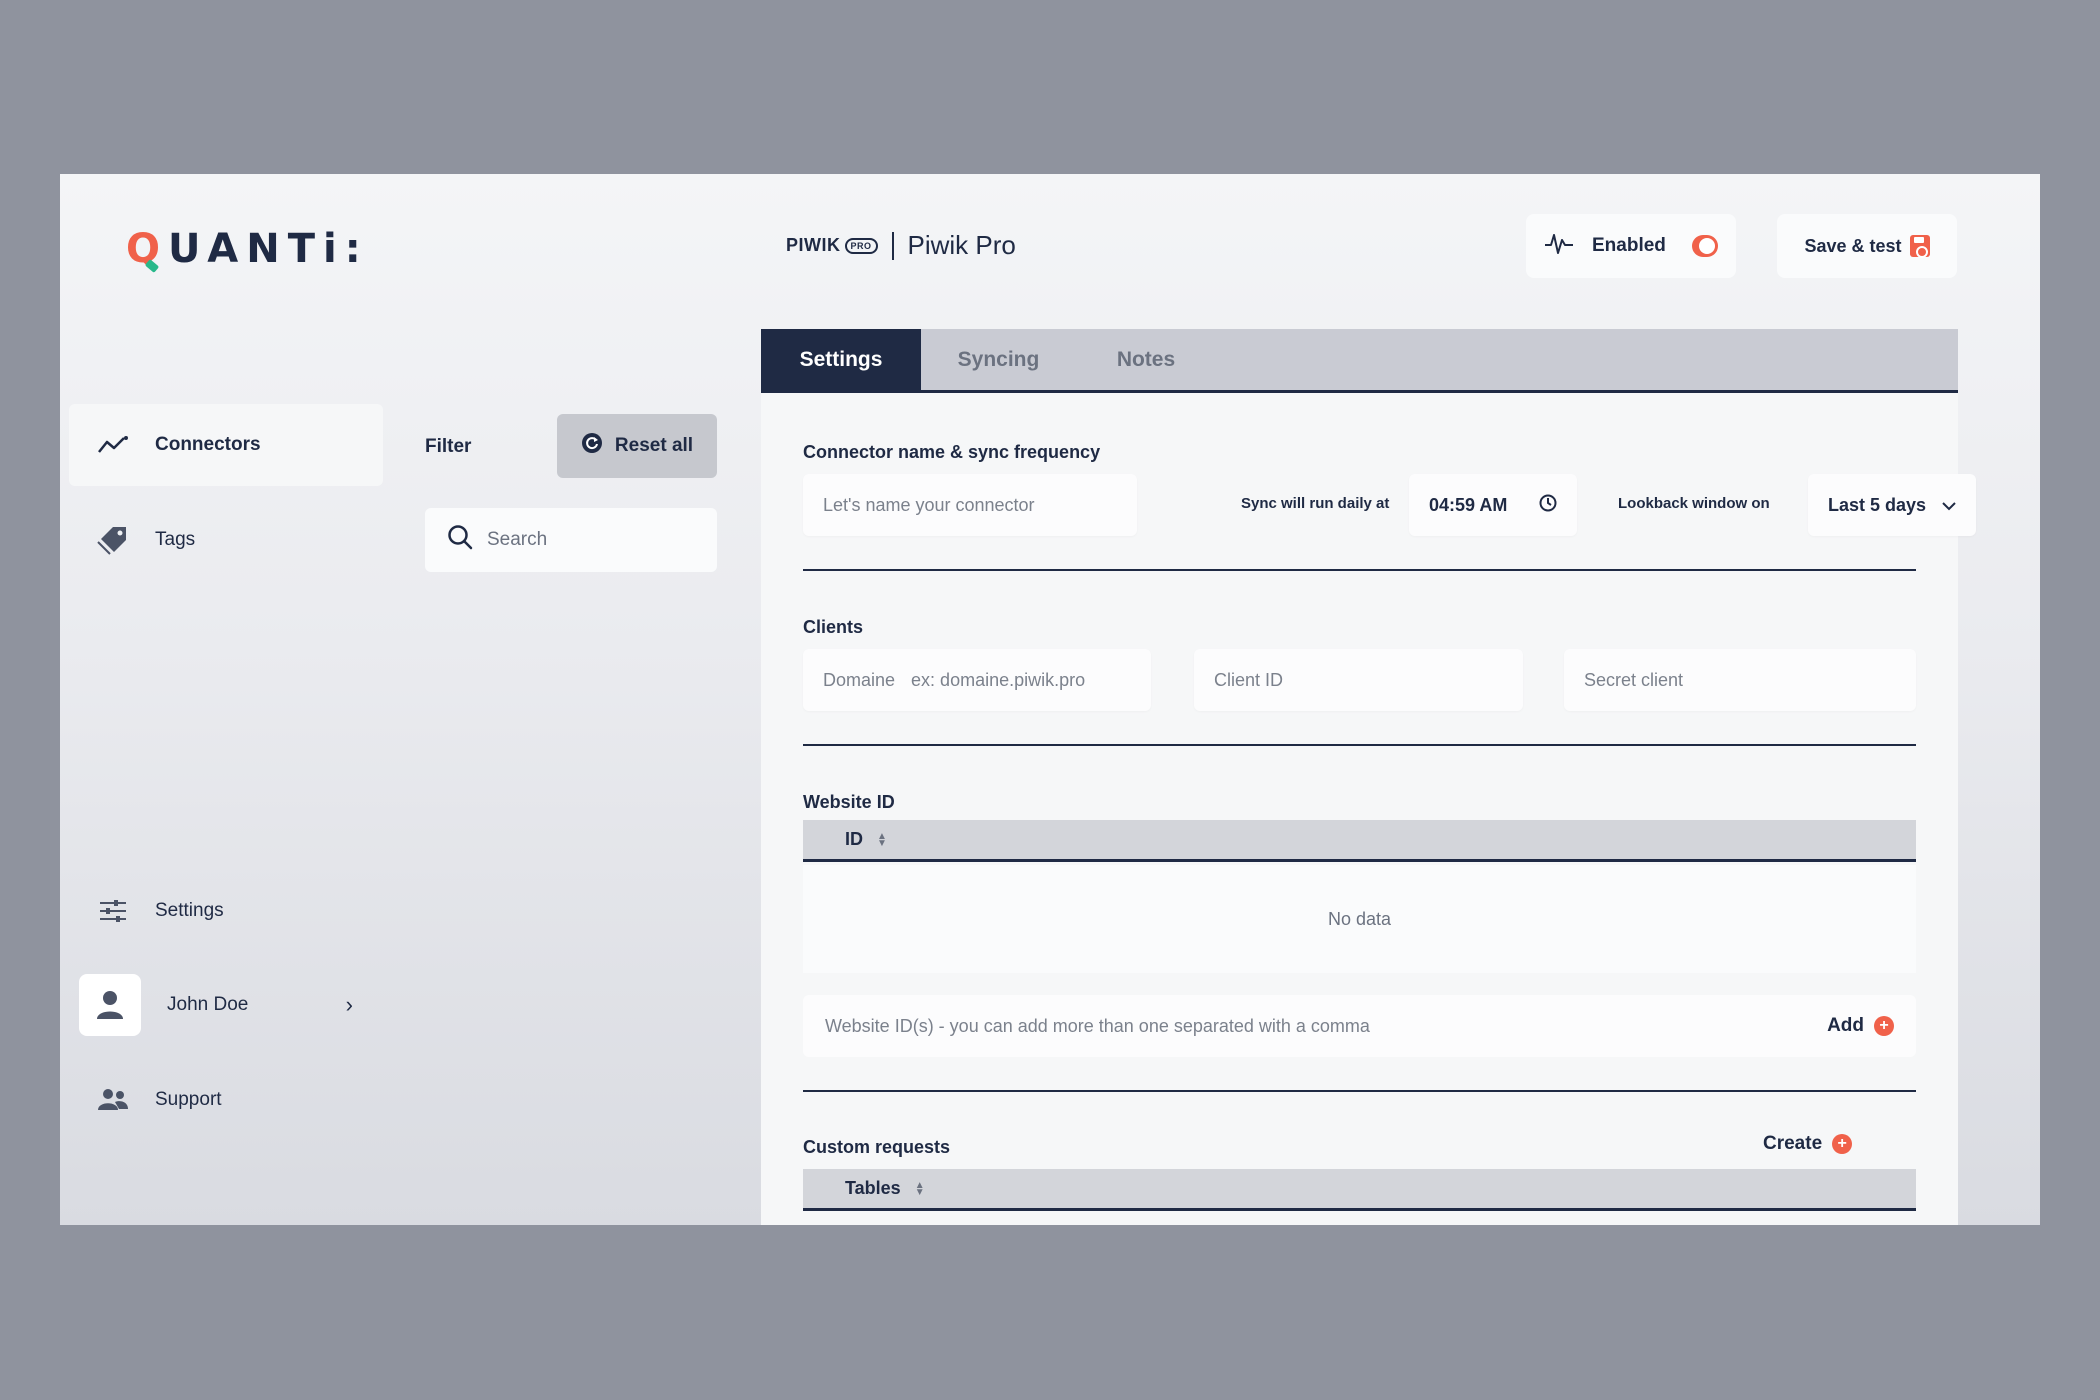 The width and height of the screenshot is (2100, 1400). What do you see at coordinates (460, 540) in the screenshot?
I see `search-icon` at bounding box center [460, 540].